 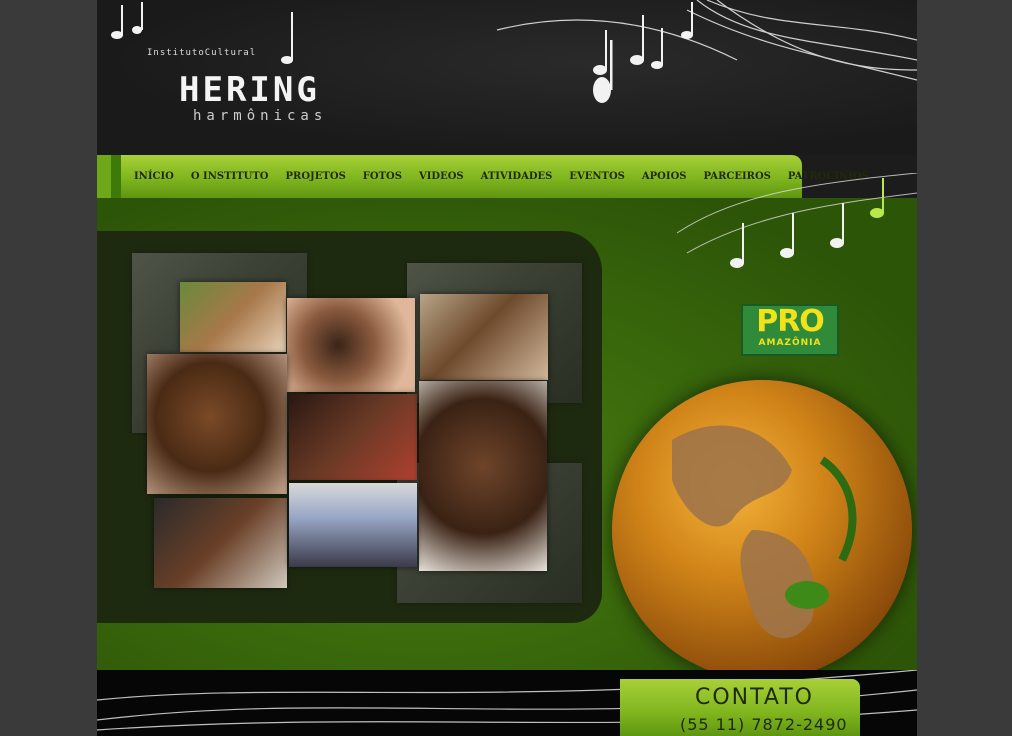 What do you see at coordinates (483, 476) in the screenshot?
I see `photo-girl-harmonica` at bounding box center [483, 476].